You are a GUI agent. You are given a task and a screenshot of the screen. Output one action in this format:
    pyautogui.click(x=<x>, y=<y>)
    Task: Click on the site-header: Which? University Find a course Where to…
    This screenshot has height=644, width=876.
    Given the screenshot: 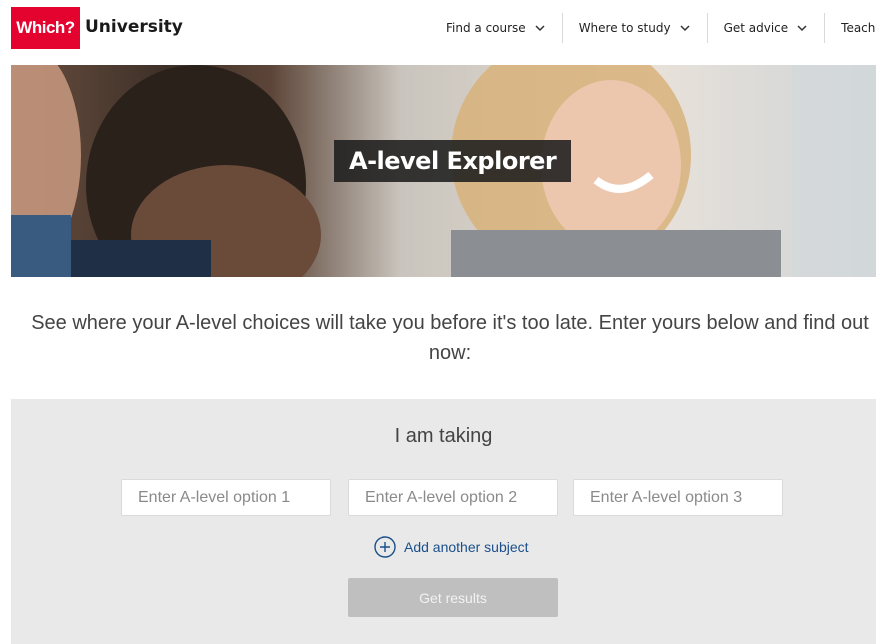 What is the action you would take?
    pyautogui.click(x=438, y=28)
    